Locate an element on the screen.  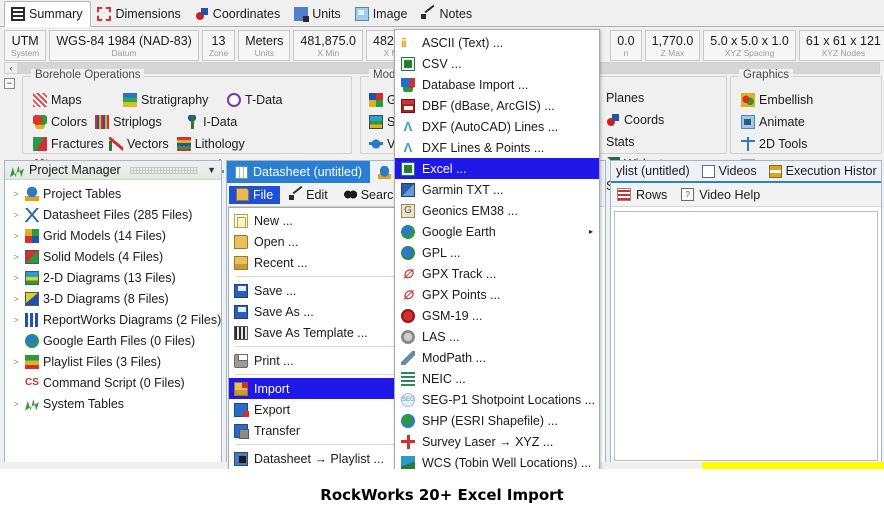
item-label: Stats is located at coordinates (620, 141).